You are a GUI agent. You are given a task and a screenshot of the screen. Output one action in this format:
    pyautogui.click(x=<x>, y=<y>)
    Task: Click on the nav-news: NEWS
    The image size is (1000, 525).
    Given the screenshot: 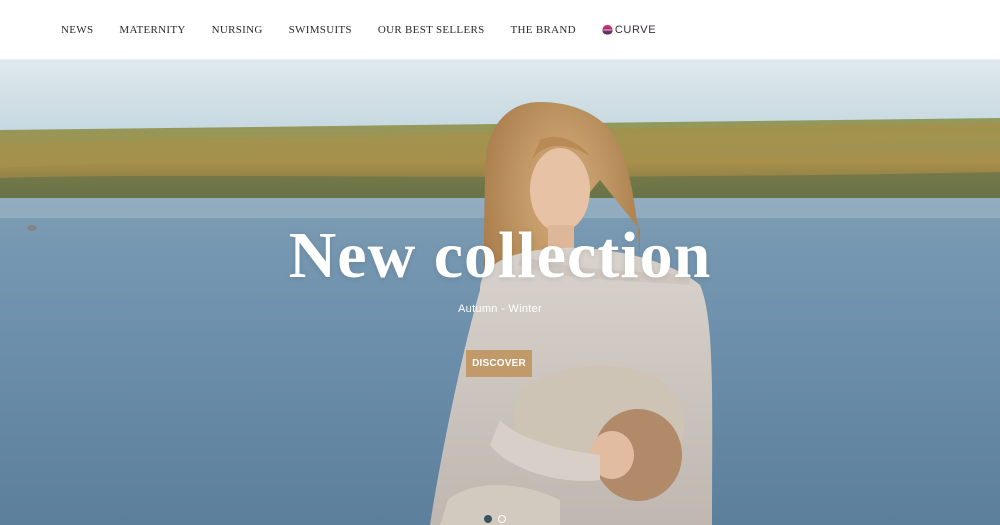 What is the action you would take?
    pyautogui.click(x=77, y=30)
    